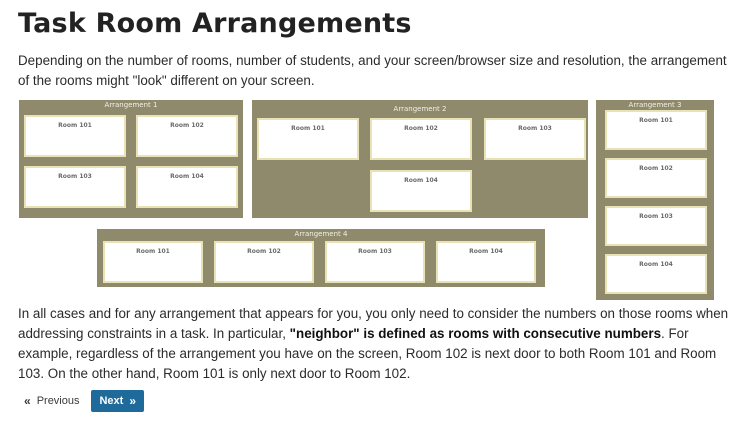  What do you see at coordinates (215, 23) in the screenshot?
I see `page-title: Task Room Arrangements` at bounding box center [215, 23].